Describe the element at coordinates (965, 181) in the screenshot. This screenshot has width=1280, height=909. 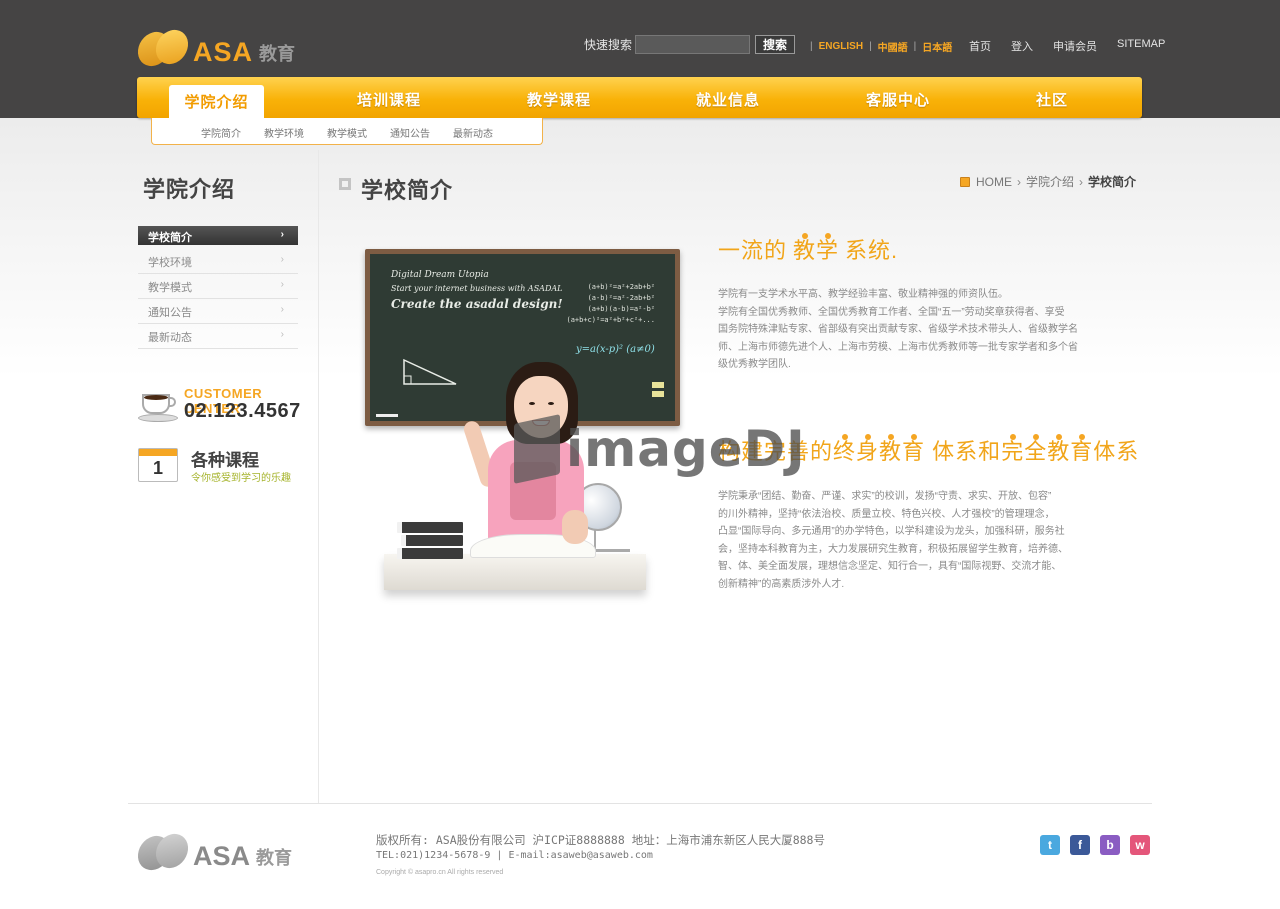
I see `home-icon` at that location.